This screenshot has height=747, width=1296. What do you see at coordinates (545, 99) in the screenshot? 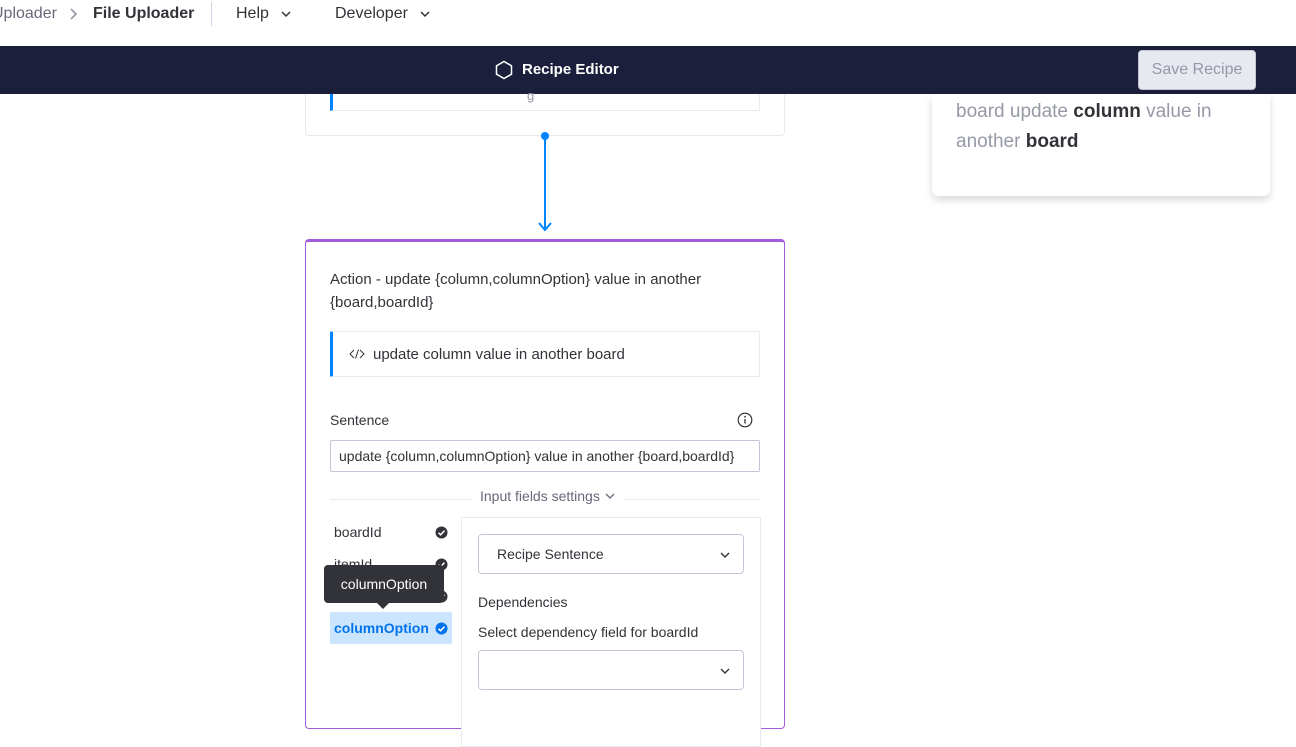
I see `previous-step-code-box: g` at bounding box center [545, 99].